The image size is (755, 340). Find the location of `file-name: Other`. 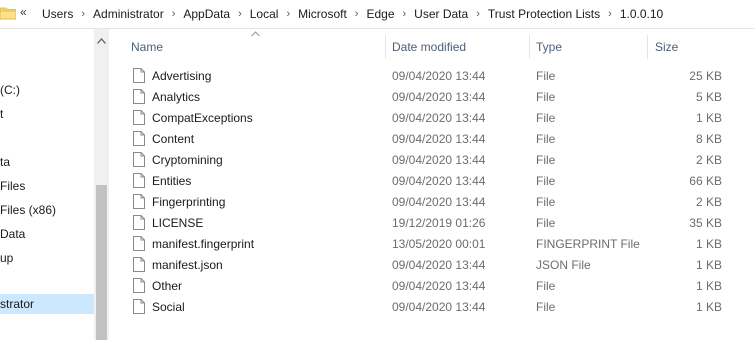

file-name: Other is located at coordinates (167, 286).